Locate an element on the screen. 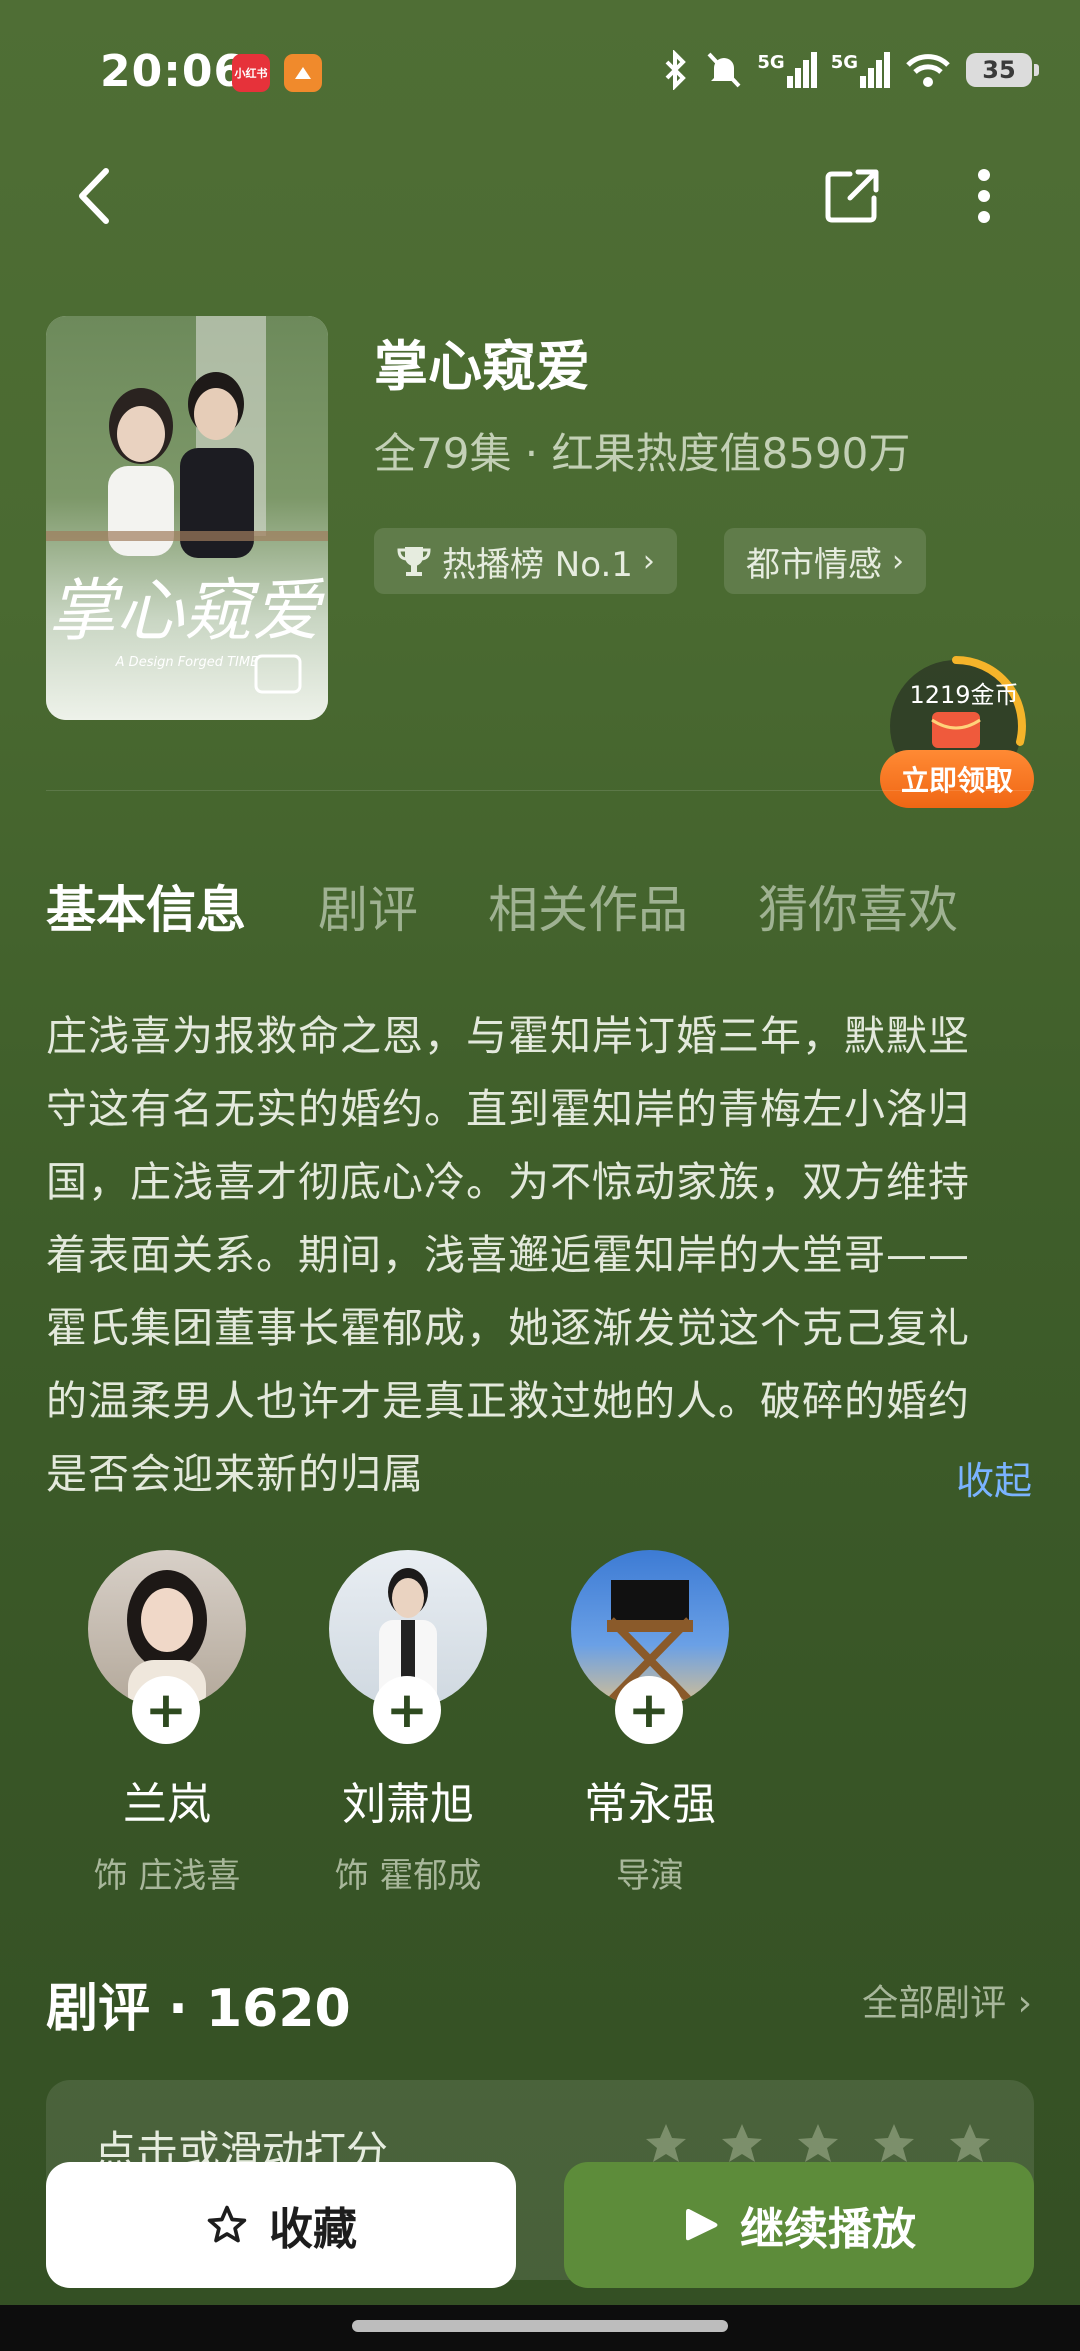 This screenshot has height=2351, width=1080. cast-name: 兰岚 is located at coordinates (167, 1804).